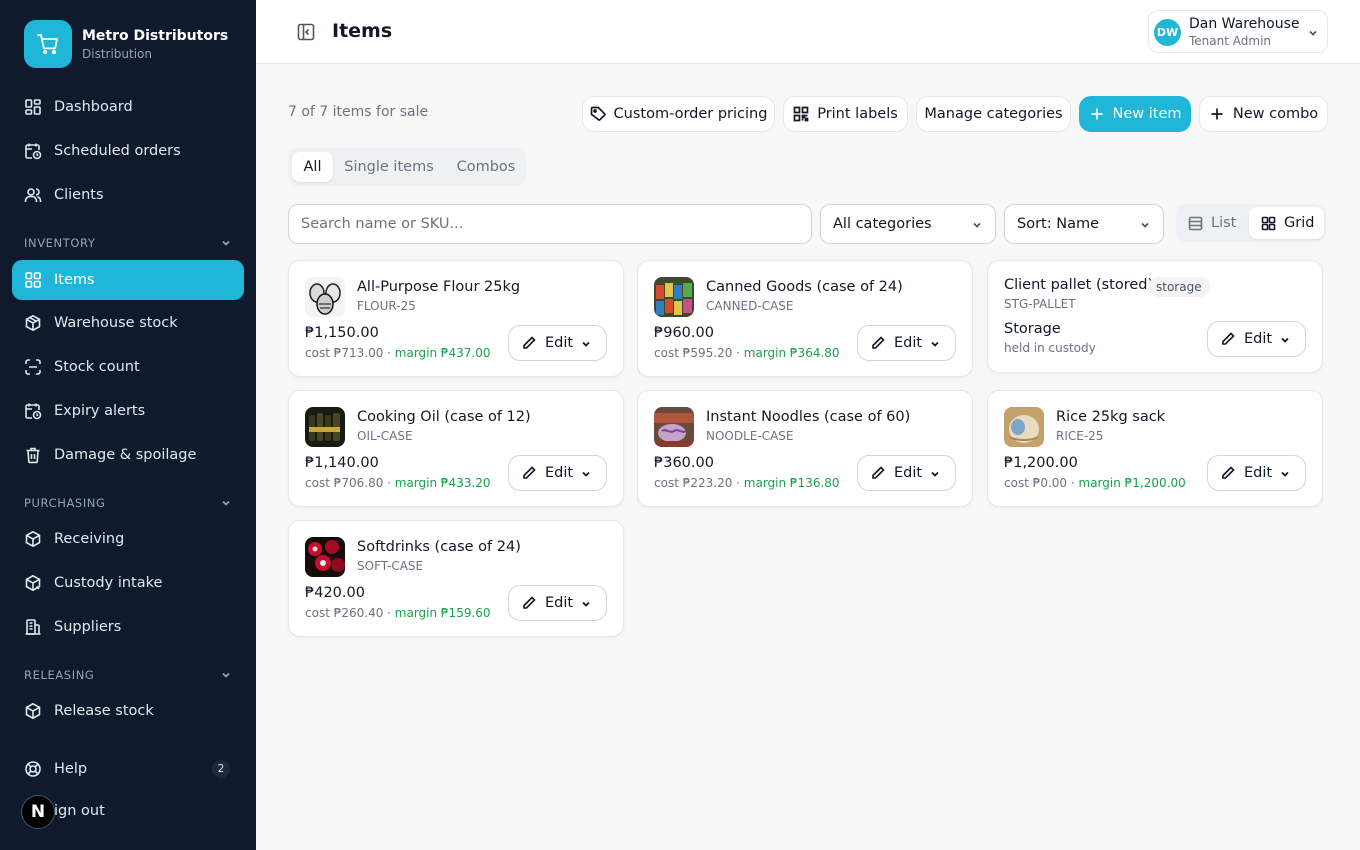 Image resolution: width=1360 pixels, height=850 pixels. What do you see at coordinates (128, 411) in the screenshot?
I see `sidebar-item-expiry-alerts: Expiry alerts` at bounding box center [128, 411].